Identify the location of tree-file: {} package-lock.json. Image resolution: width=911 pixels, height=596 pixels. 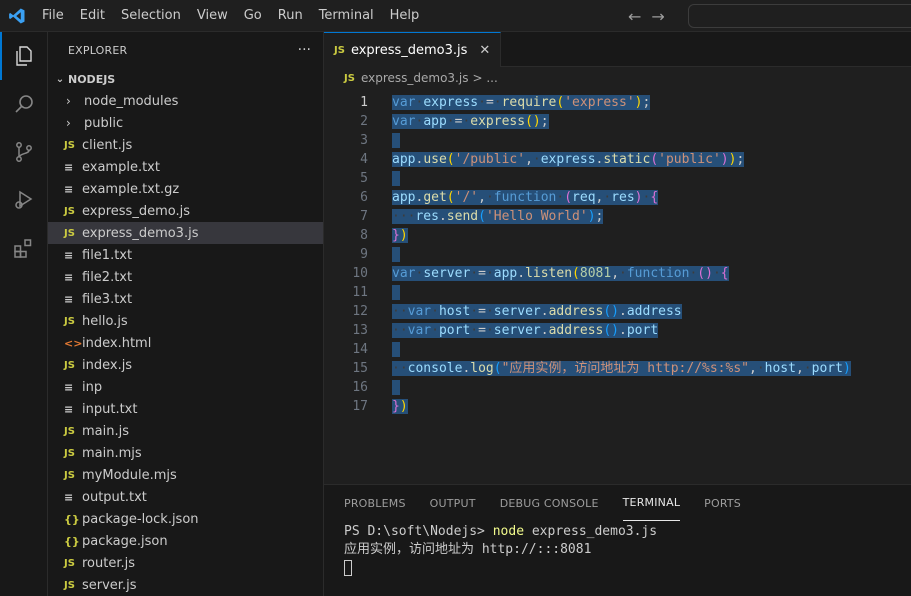
(185, 519).